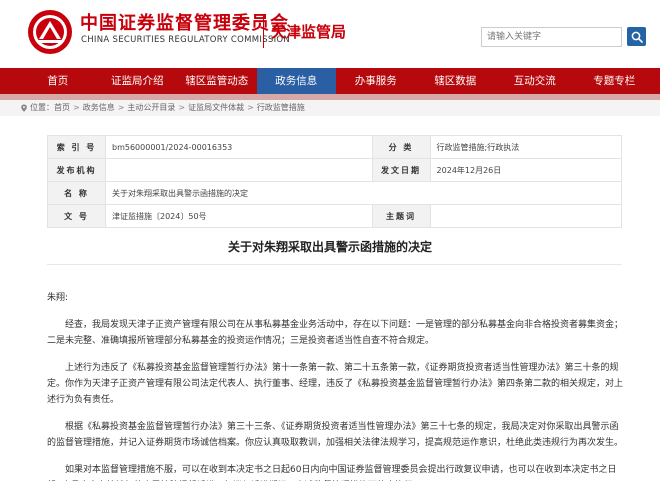 This screenshot has width=660, height=481. What do you see at coordinates (296, 81) in the screenshot?
I see `nav-item-government-info: 政务信息` at bounding box center [296, 81].